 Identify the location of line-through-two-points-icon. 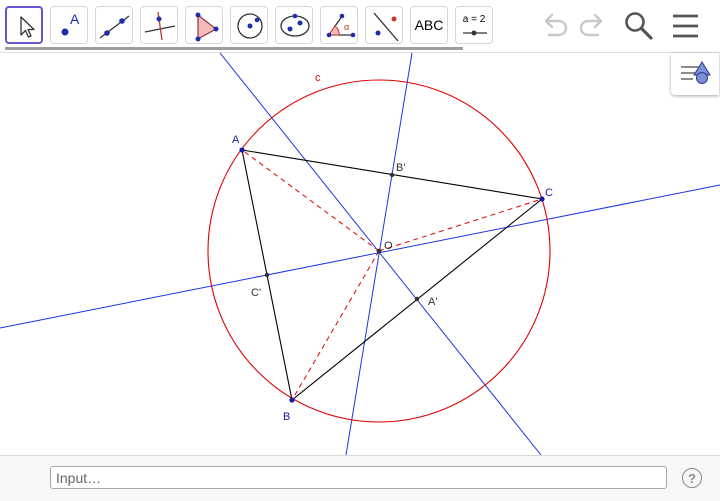
(114, 27).